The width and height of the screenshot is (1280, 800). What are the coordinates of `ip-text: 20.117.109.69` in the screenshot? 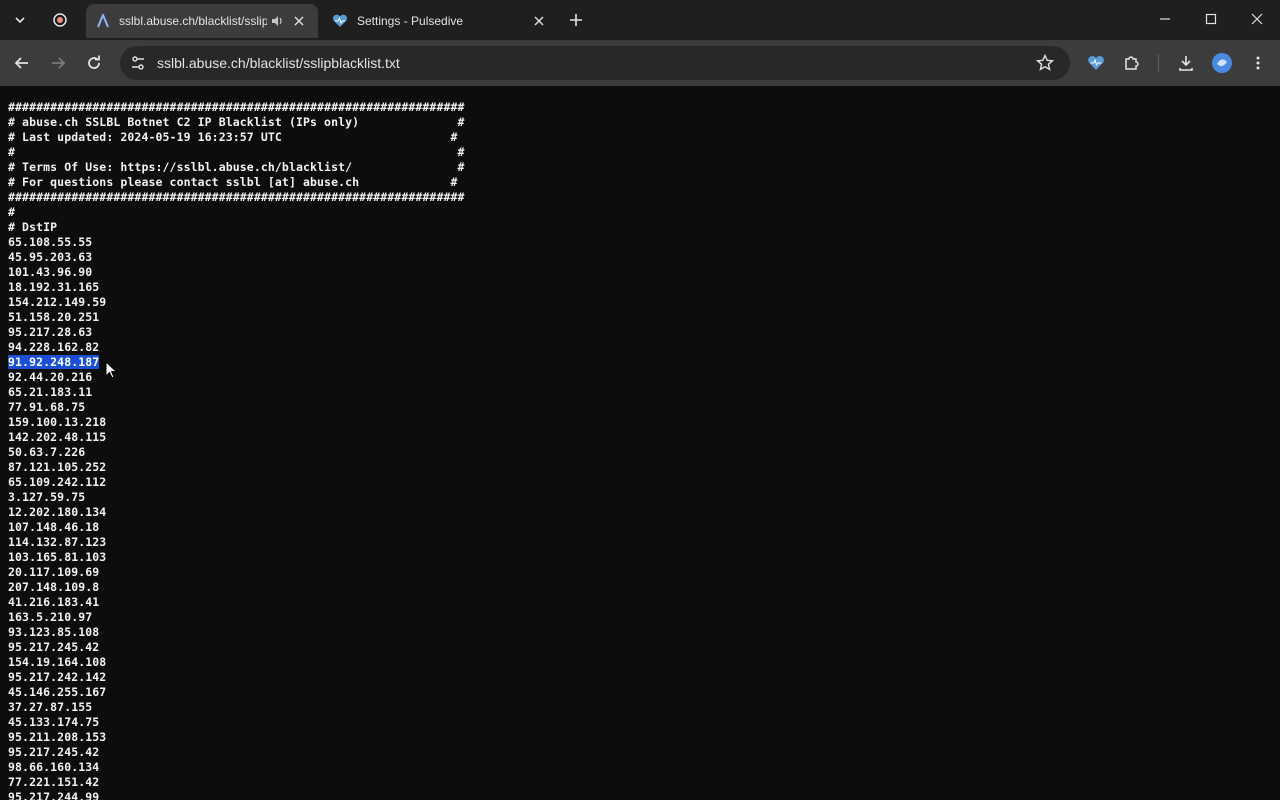 It's located at (54, 572).